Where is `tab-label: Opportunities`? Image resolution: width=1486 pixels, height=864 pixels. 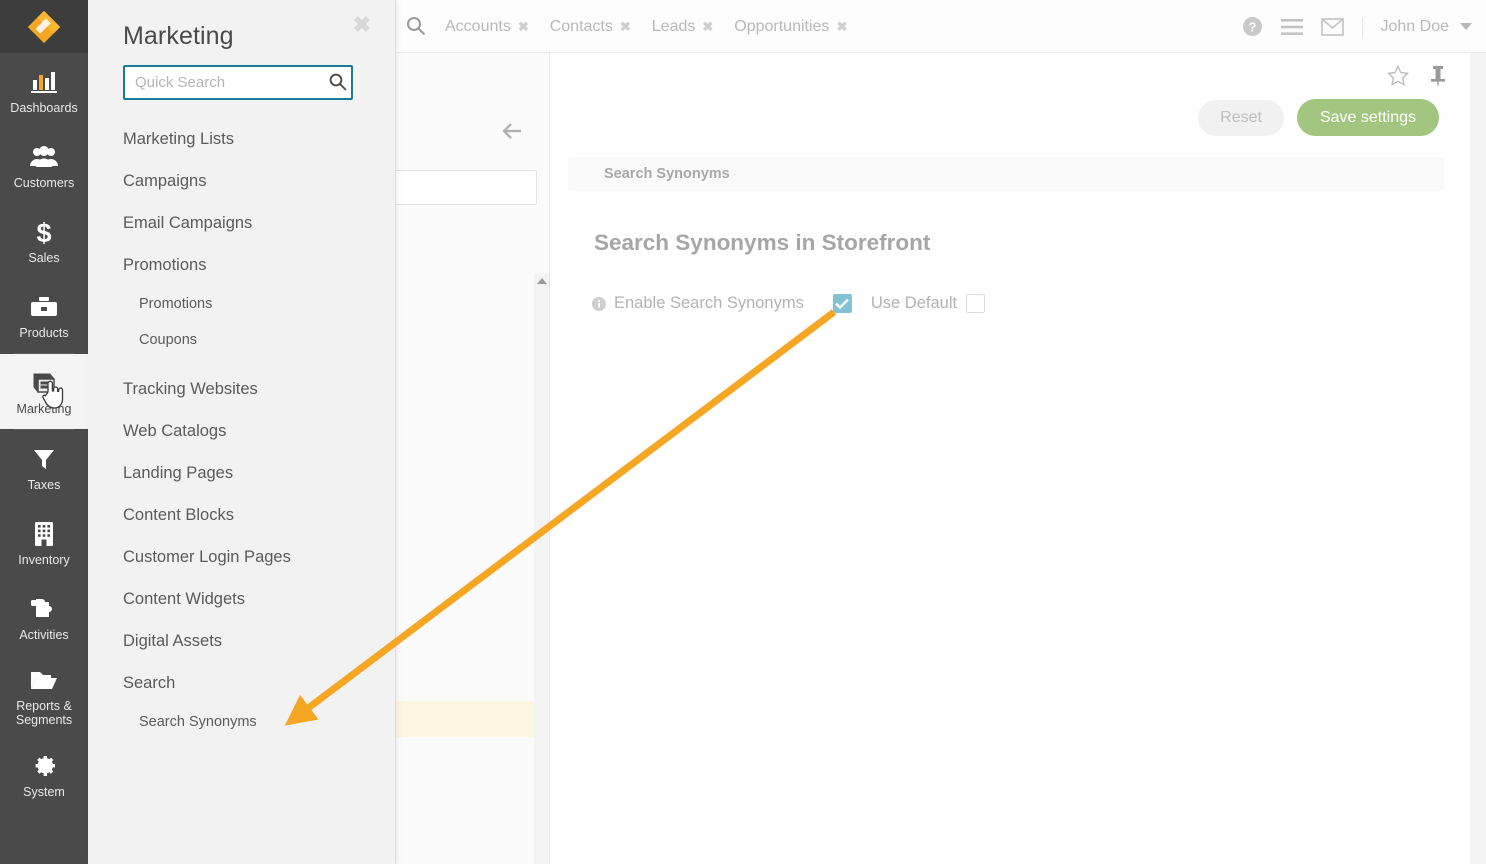
tab-label: Opportunities is located at coordinates (782, 26).